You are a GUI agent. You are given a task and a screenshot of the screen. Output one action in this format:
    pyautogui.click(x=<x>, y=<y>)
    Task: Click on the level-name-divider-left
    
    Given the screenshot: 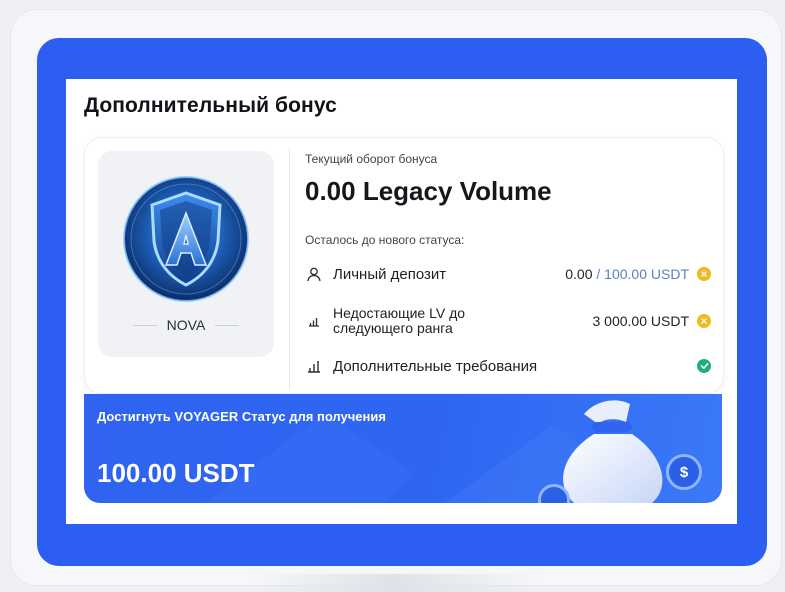 What is the action you would take?
    pyautogui.click(x=144, y=325)
    